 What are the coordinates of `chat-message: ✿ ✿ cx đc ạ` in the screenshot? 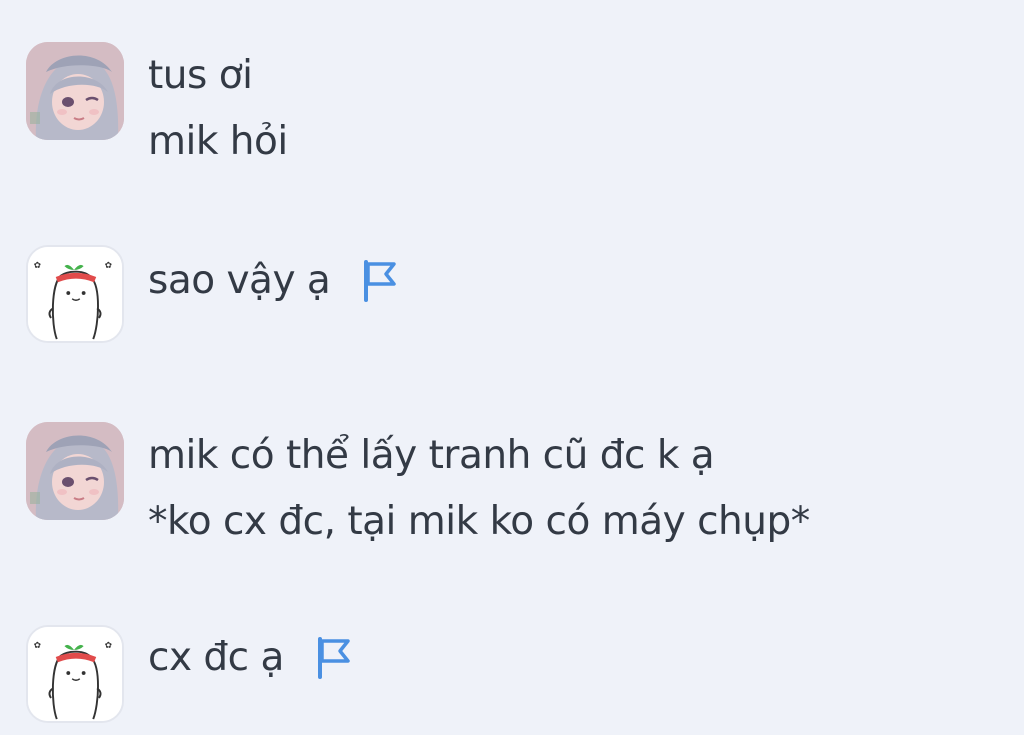 It's located at (190, 674).